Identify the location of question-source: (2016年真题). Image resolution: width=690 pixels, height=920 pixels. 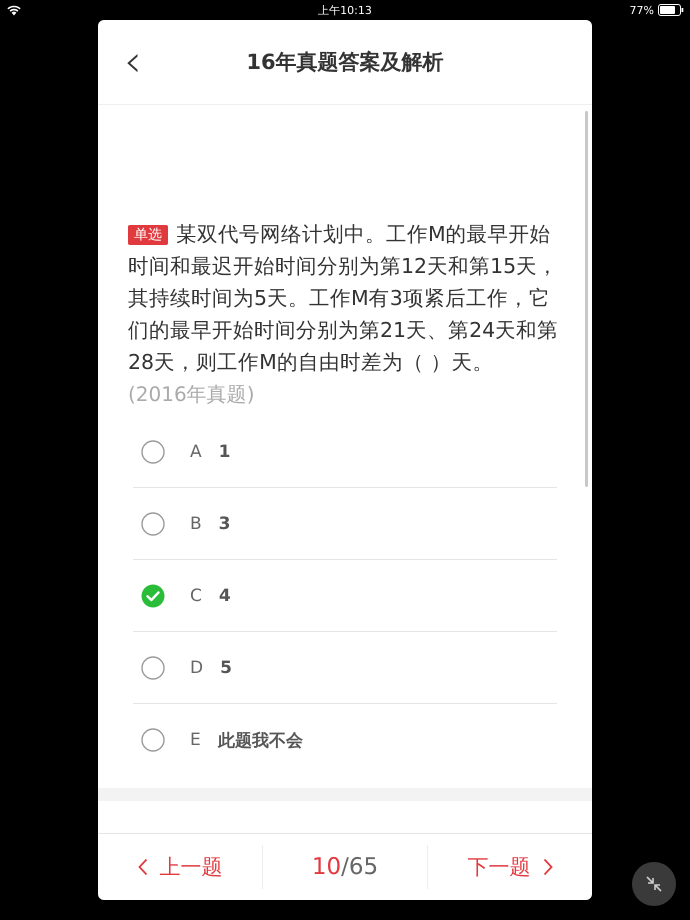
(192, 394).